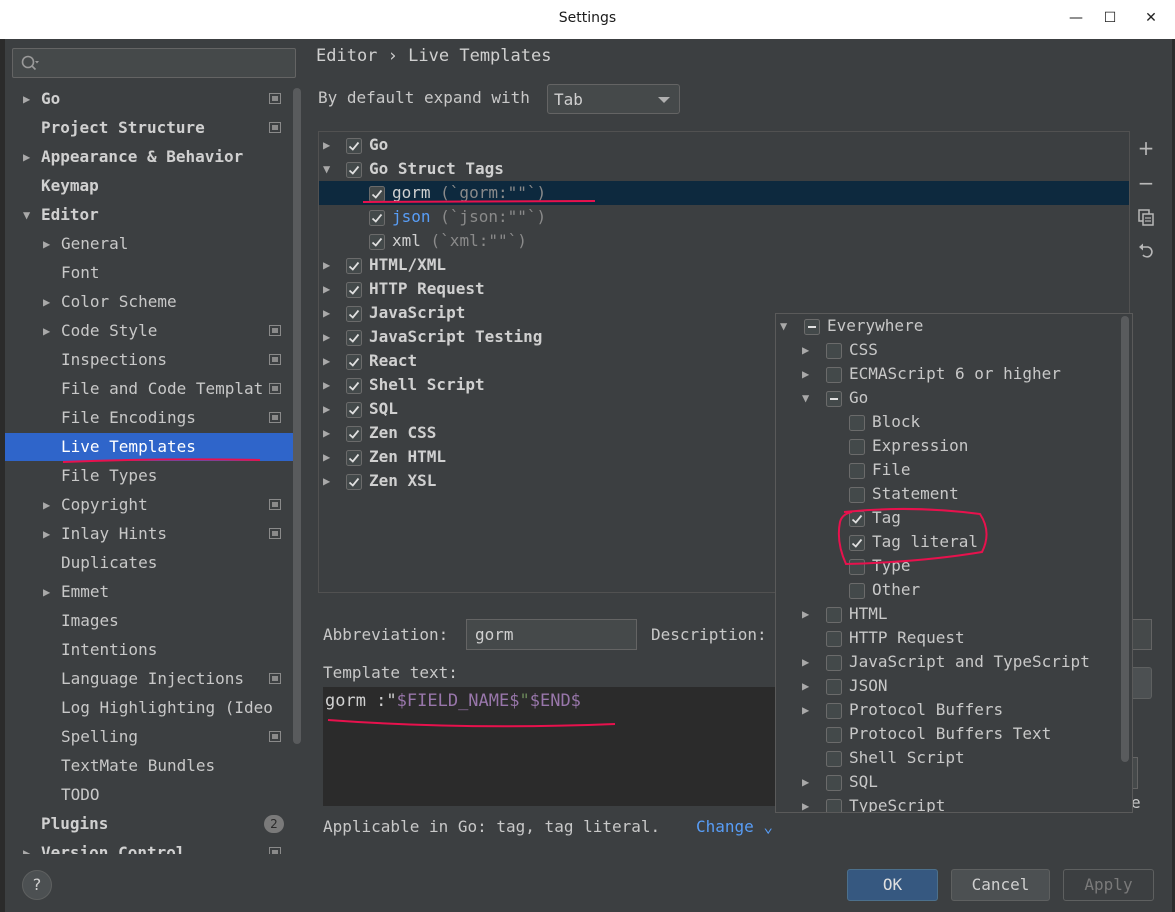  I want to click on context-item: Other, so click(948, 590).